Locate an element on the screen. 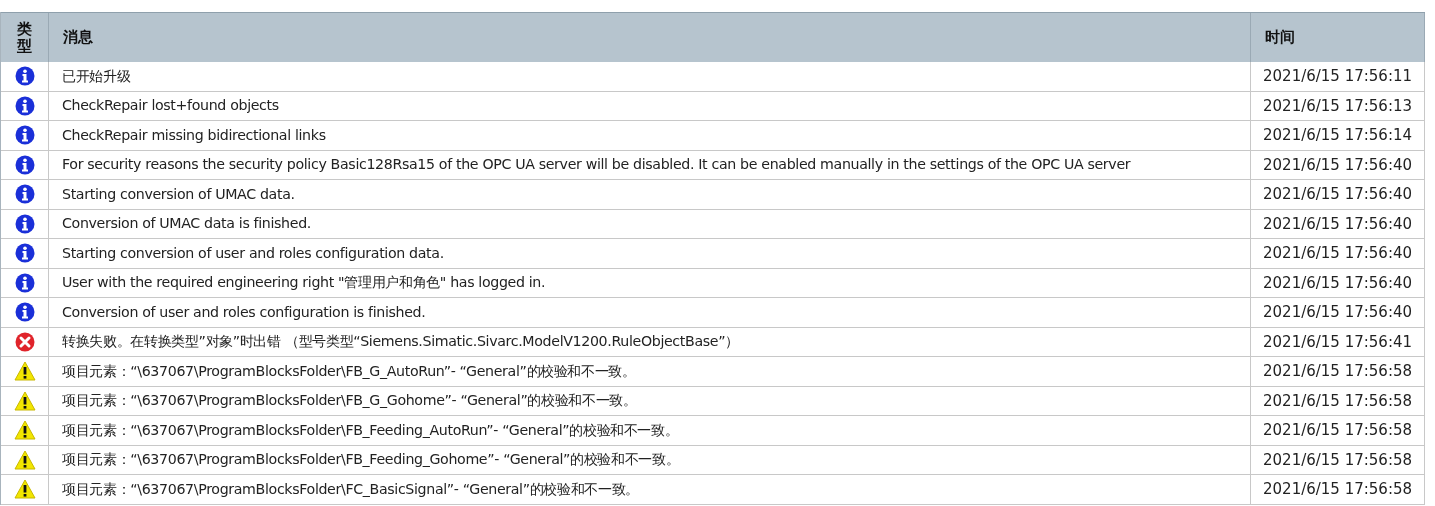 The image size is (1435, 506). message-cell: Conversion of user and roles configuration is finished. is located at coordinates (650, 312).